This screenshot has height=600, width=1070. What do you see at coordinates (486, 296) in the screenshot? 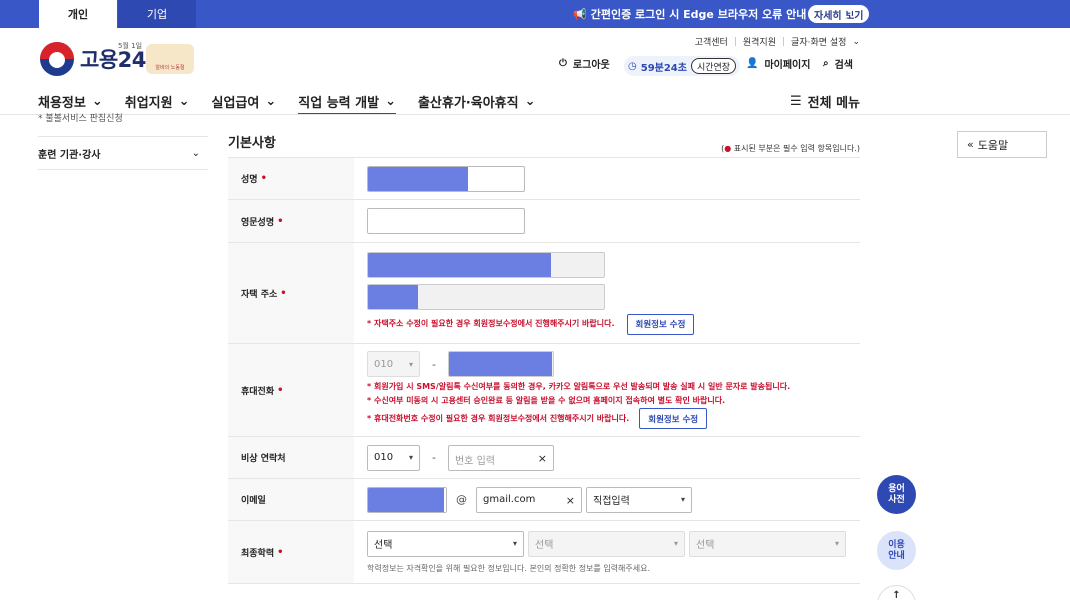
I see `address-line2-input` at bounding box center [486, 296].